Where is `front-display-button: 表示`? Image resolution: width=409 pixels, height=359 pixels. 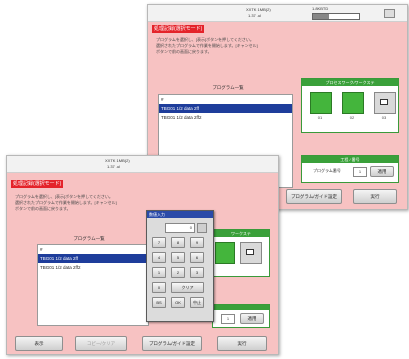
front-display-button: 表示 is located at coordinates (39, 343).